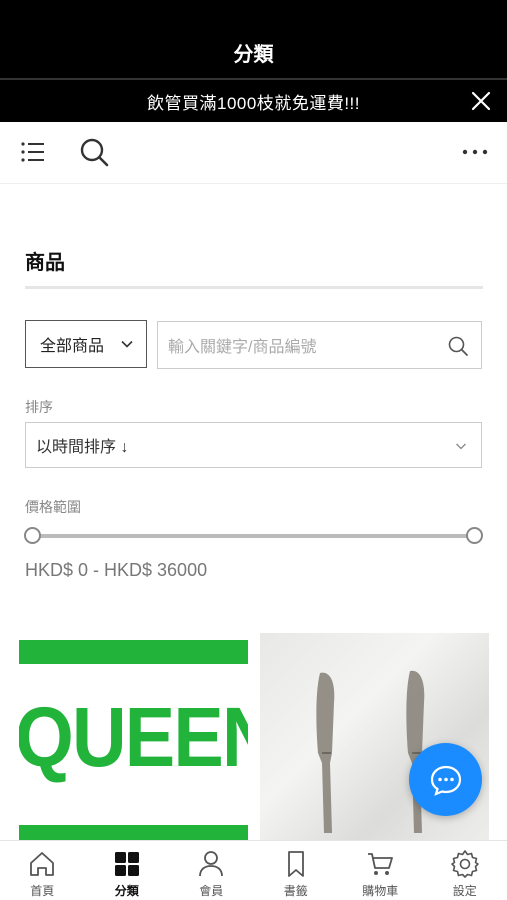 This screenshot has height=900, width=507. I want to click on nav-item-category: 分類, so click(127, 870).